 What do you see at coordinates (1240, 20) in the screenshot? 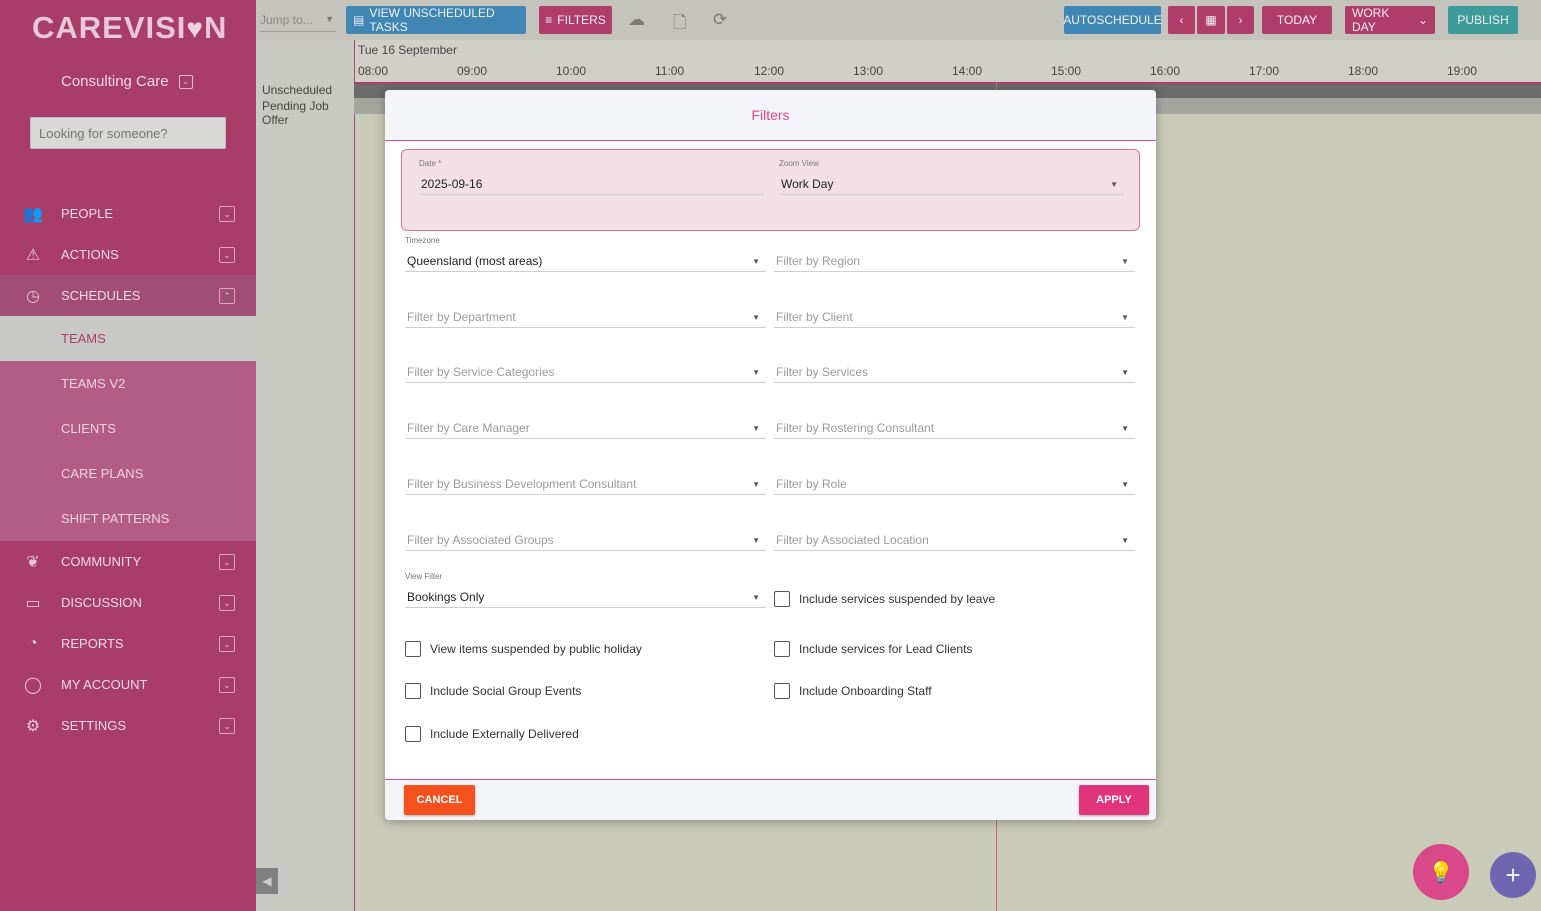
I see `next-day-button: ›` at bounding box center [1240, 20].